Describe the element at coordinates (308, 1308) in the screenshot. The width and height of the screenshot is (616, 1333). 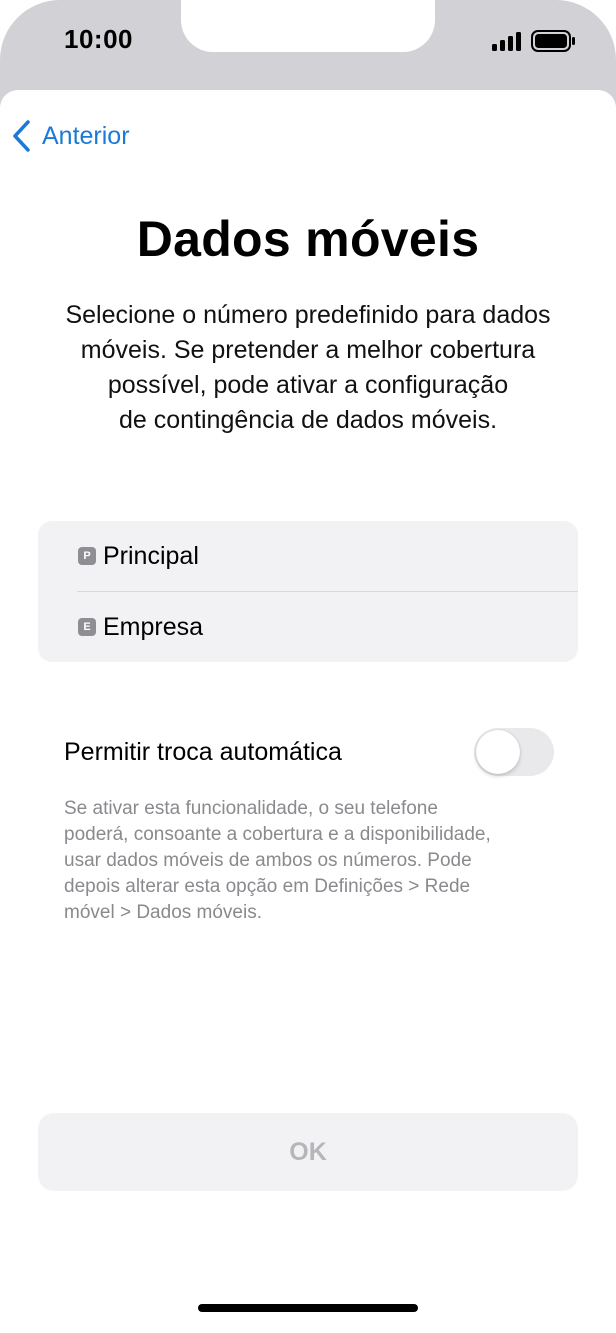
I see `home-indicator` at that location.